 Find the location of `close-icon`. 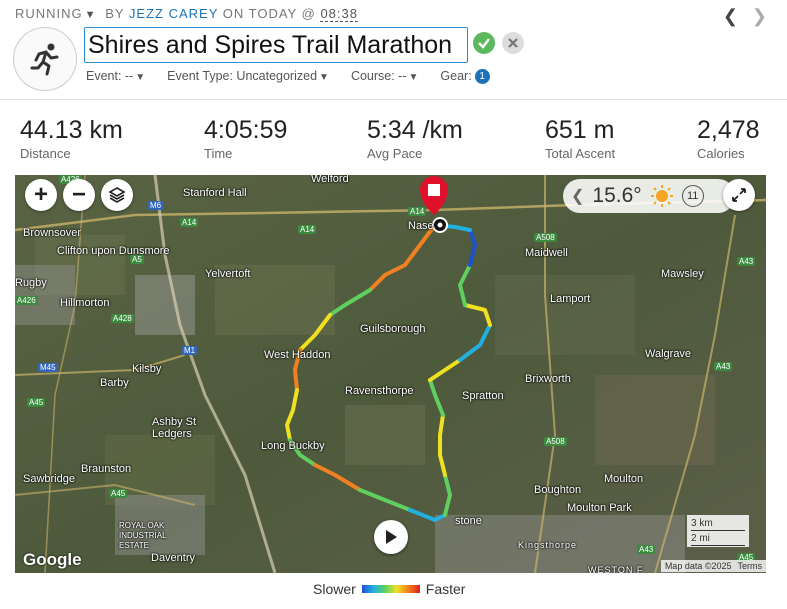

close-icon is located at coordinates (513, 43).